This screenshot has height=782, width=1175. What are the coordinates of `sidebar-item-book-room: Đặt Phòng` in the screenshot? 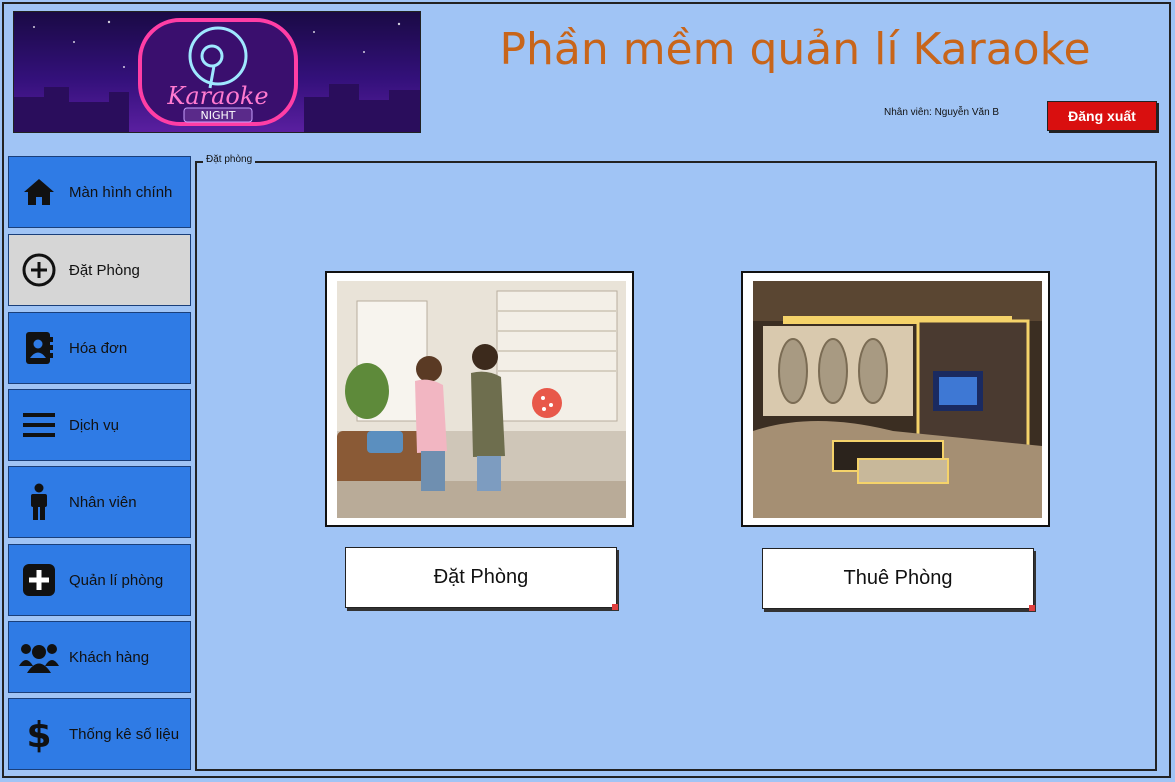 It's located at (99, 270).